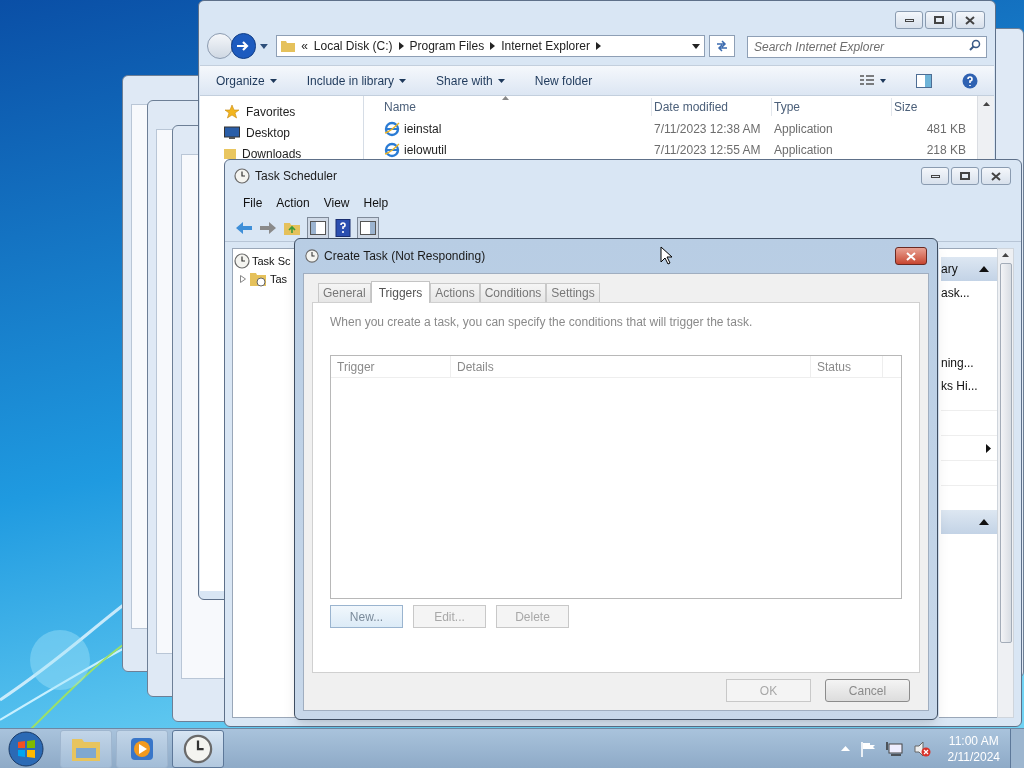  Describe the element at coordinates (392, 149) in the screenshot. I see `globe-icon` at that location.